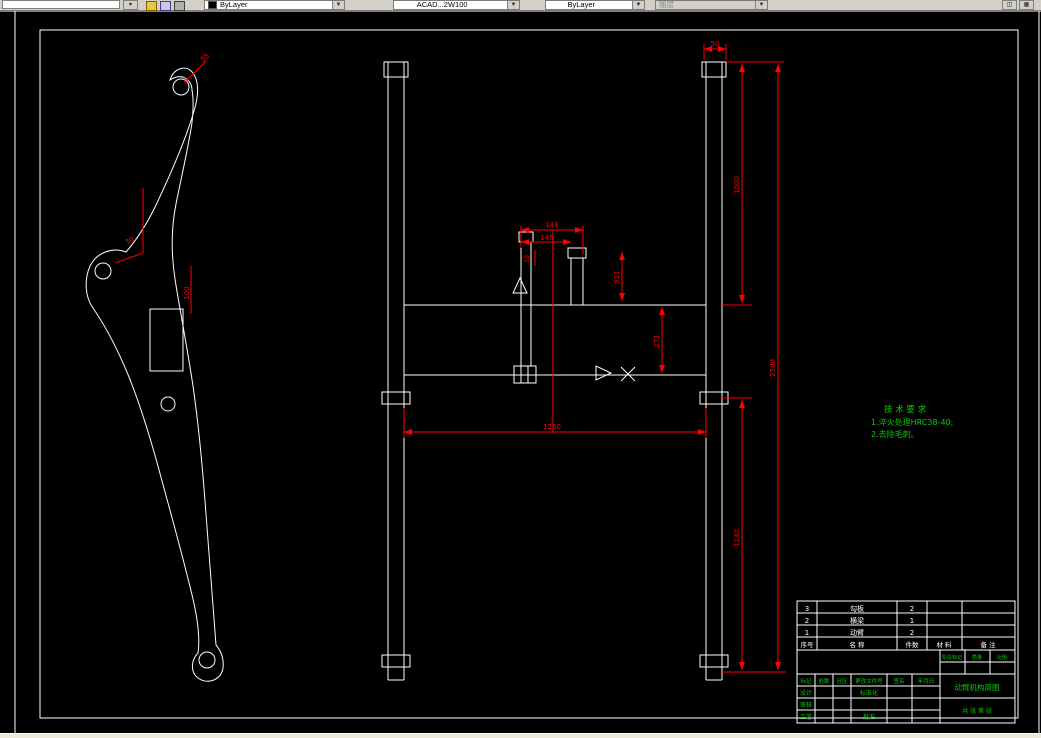 The width and height of the screenshot is (1041, 738). I want to click on parts-header-no: 序号, so click(808, 644).